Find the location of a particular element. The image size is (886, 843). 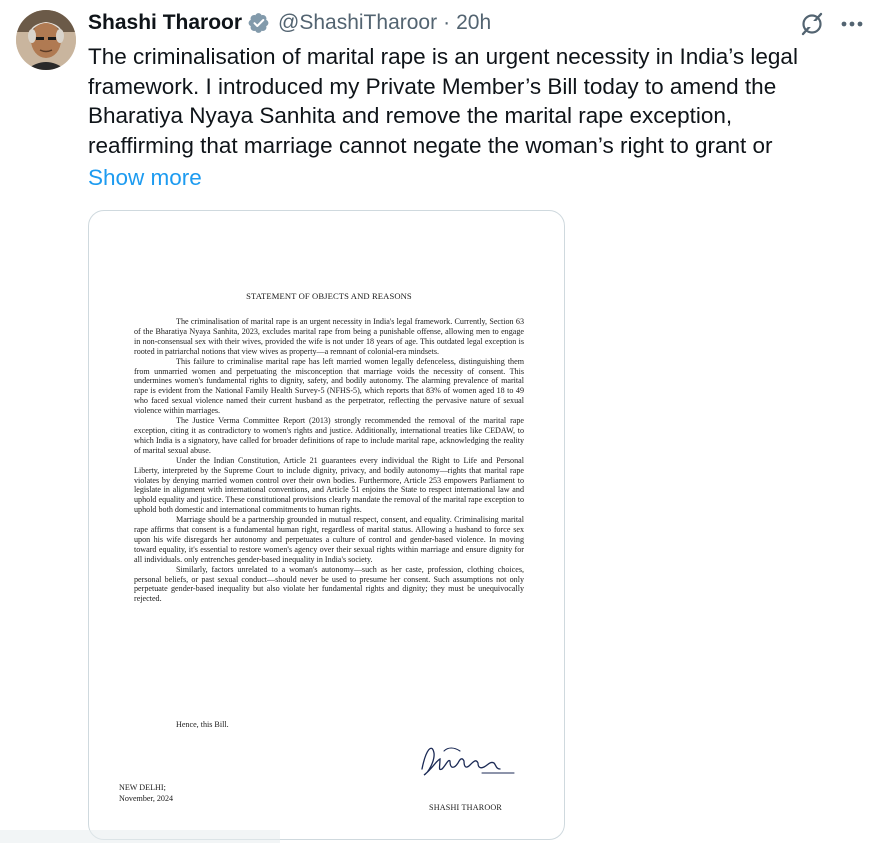

avatar-image is located at coordinates (46, 40).